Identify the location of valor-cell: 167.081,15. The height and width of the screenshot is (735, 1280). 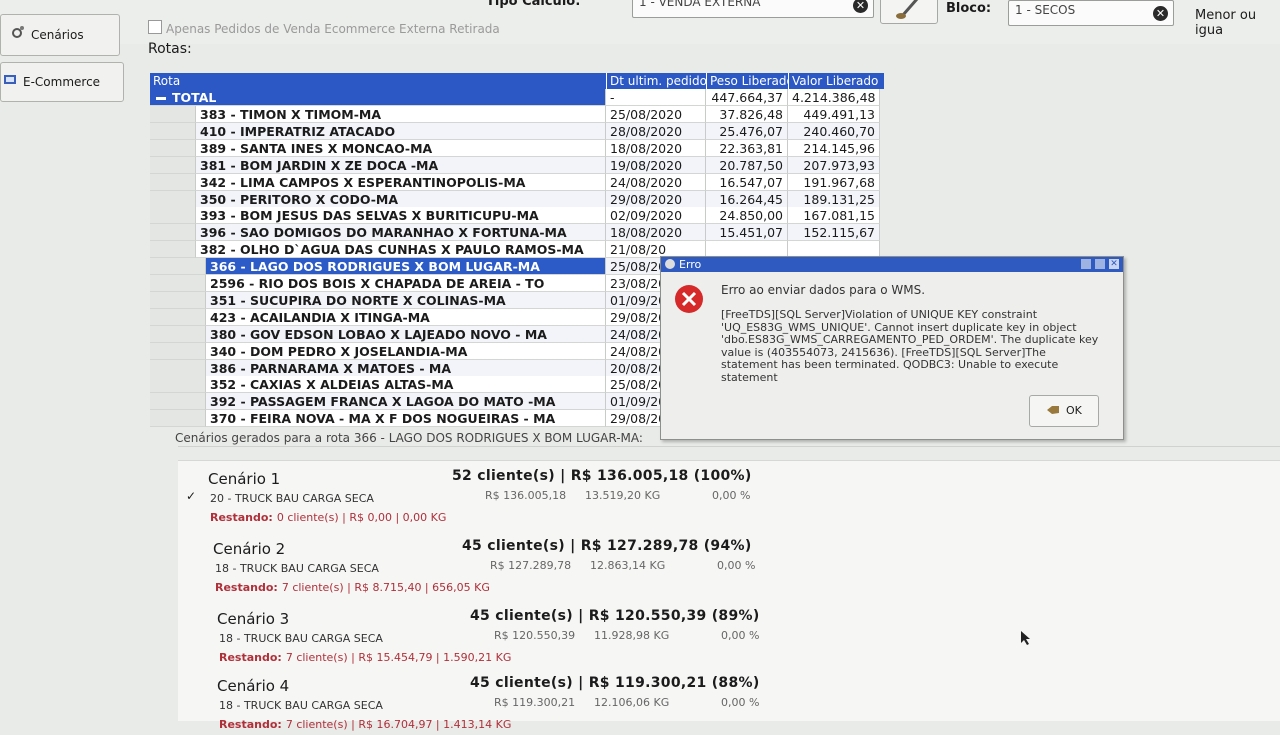
(834, 216).